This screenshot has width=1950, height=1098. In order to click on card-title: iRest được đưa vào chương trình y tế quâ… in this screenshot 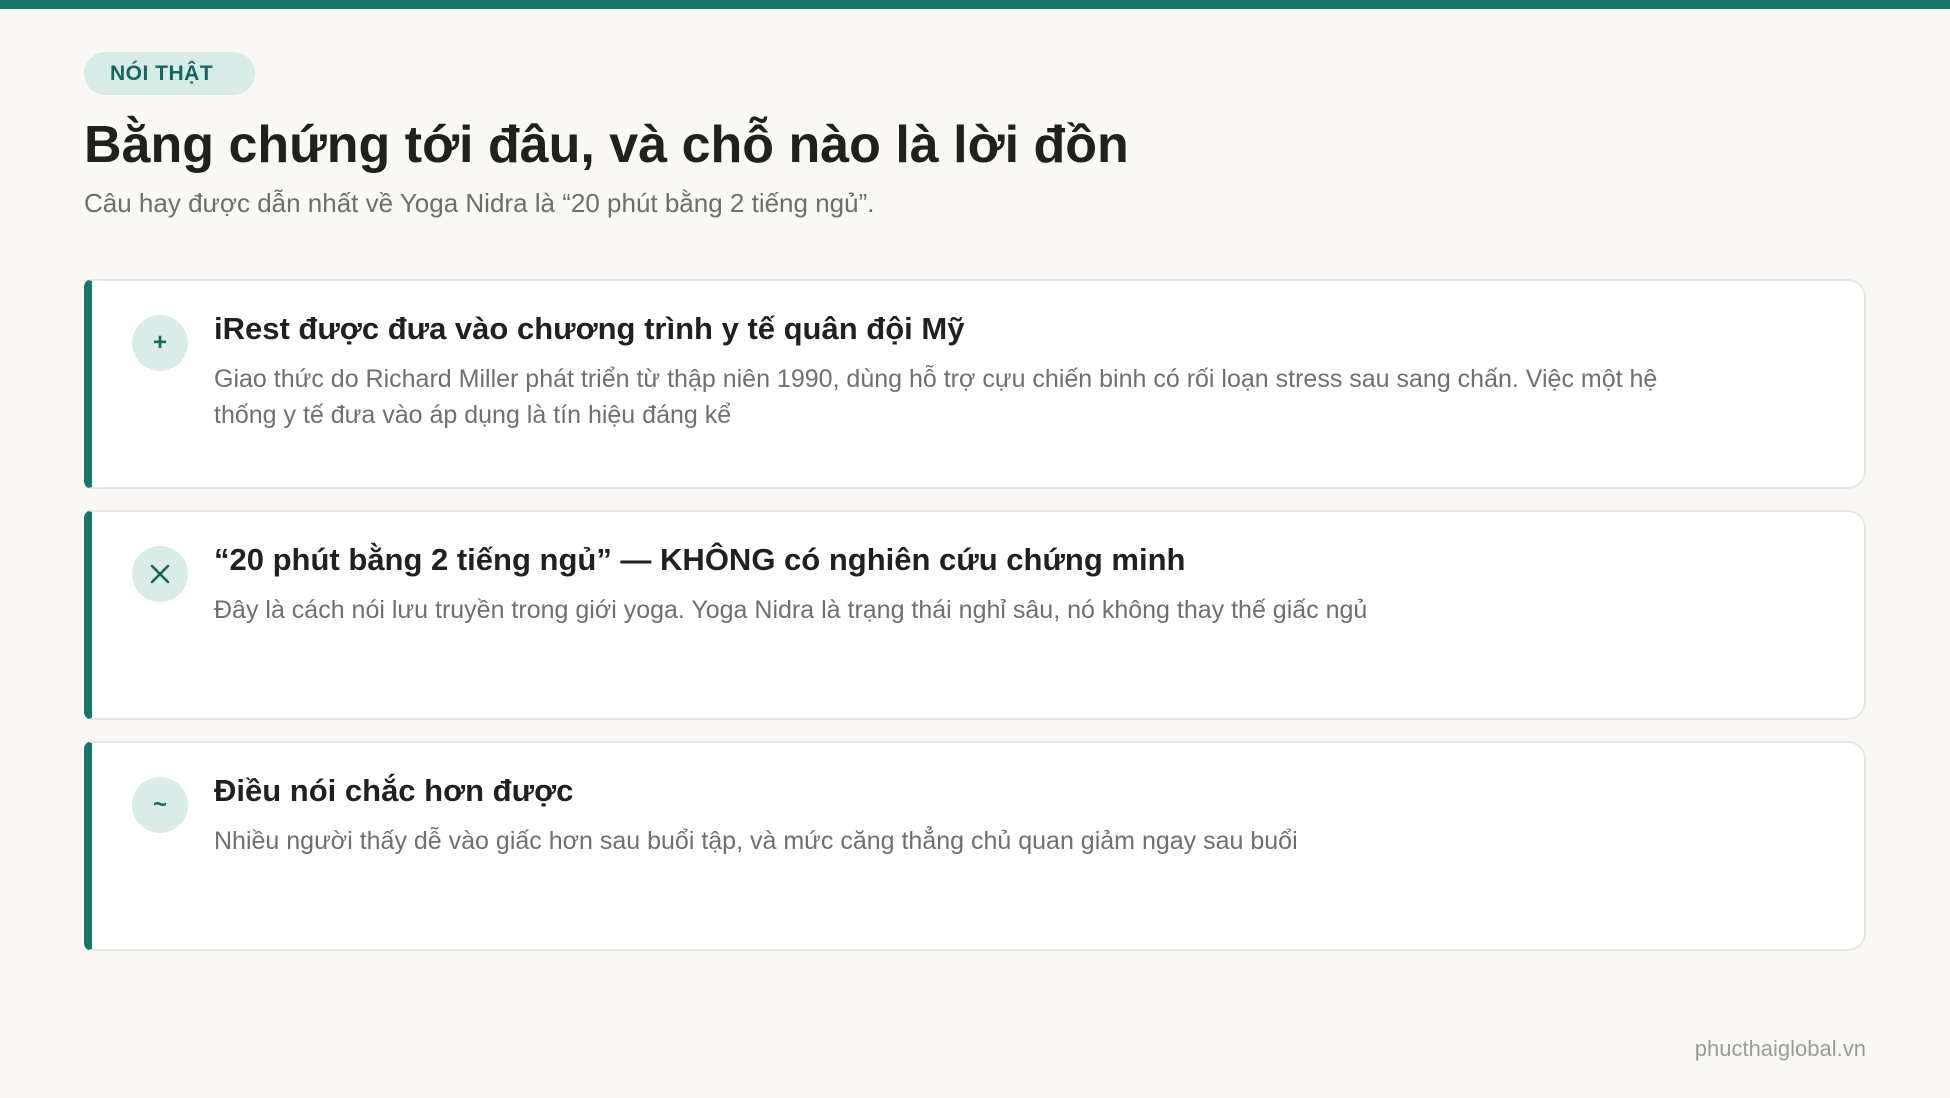, I will do `click(589, 328)`.